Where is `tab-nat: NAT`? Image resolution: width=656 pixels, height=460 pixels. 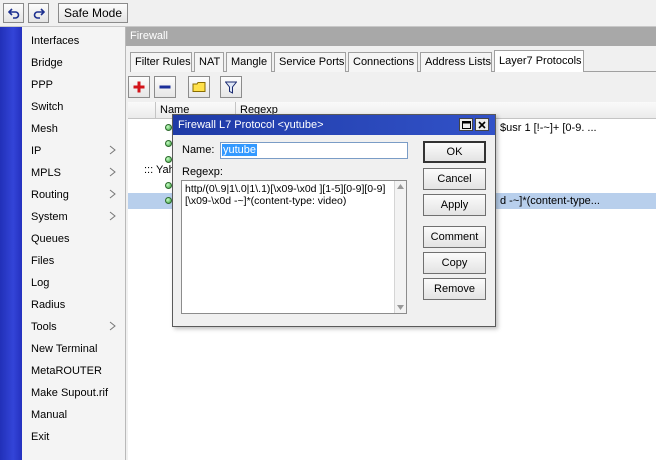
tab-nat: NAT is located at coordinates (209, 62).